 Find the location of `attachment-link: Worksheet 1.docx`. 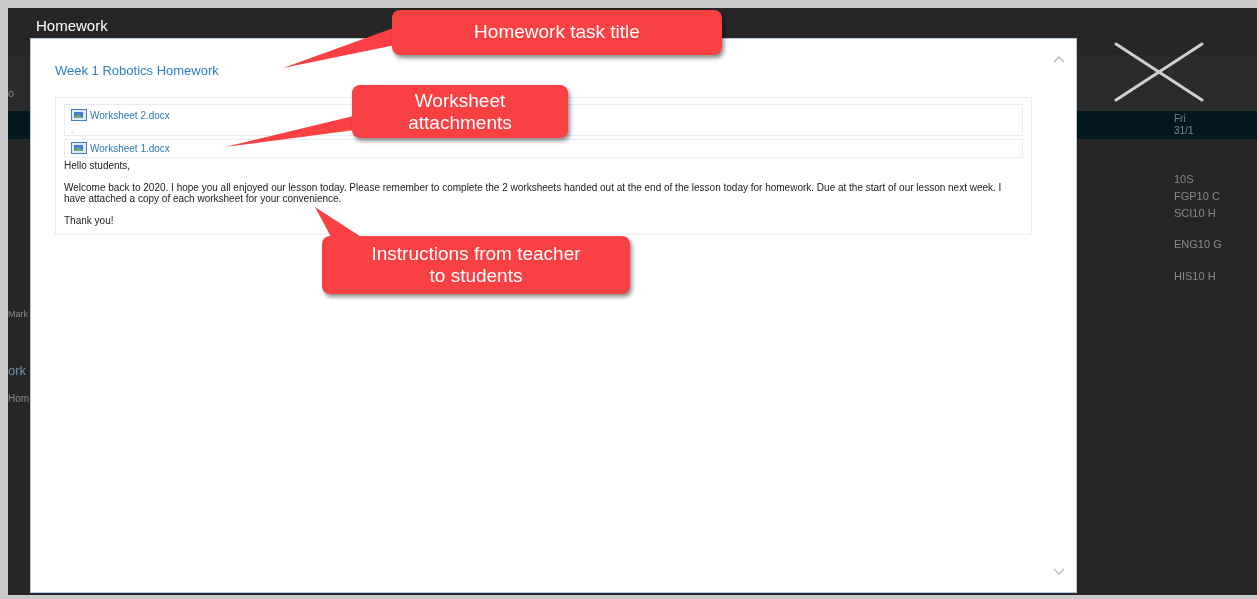

attachment-link: Worksheet 1.docx is located at coordinates (130, 148).